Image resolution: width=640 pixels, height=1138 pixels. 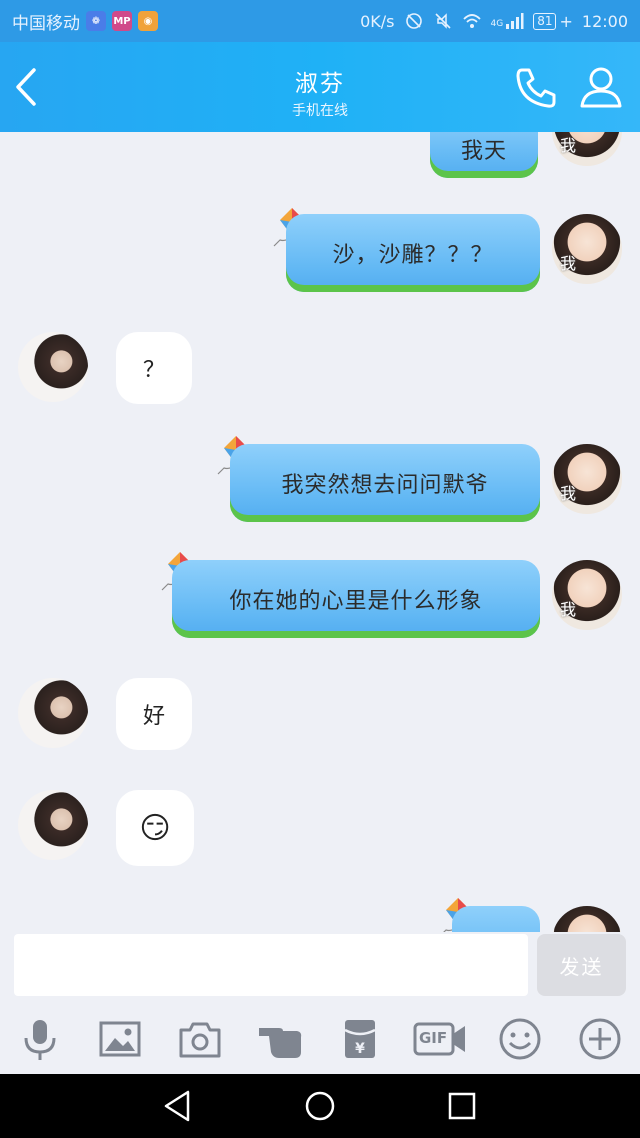 What do you see at coordinates (85, 21) in the screenshot?
I see `status-left: 中国移动 ❁ MP ◉` at bounding box center [85, 21].